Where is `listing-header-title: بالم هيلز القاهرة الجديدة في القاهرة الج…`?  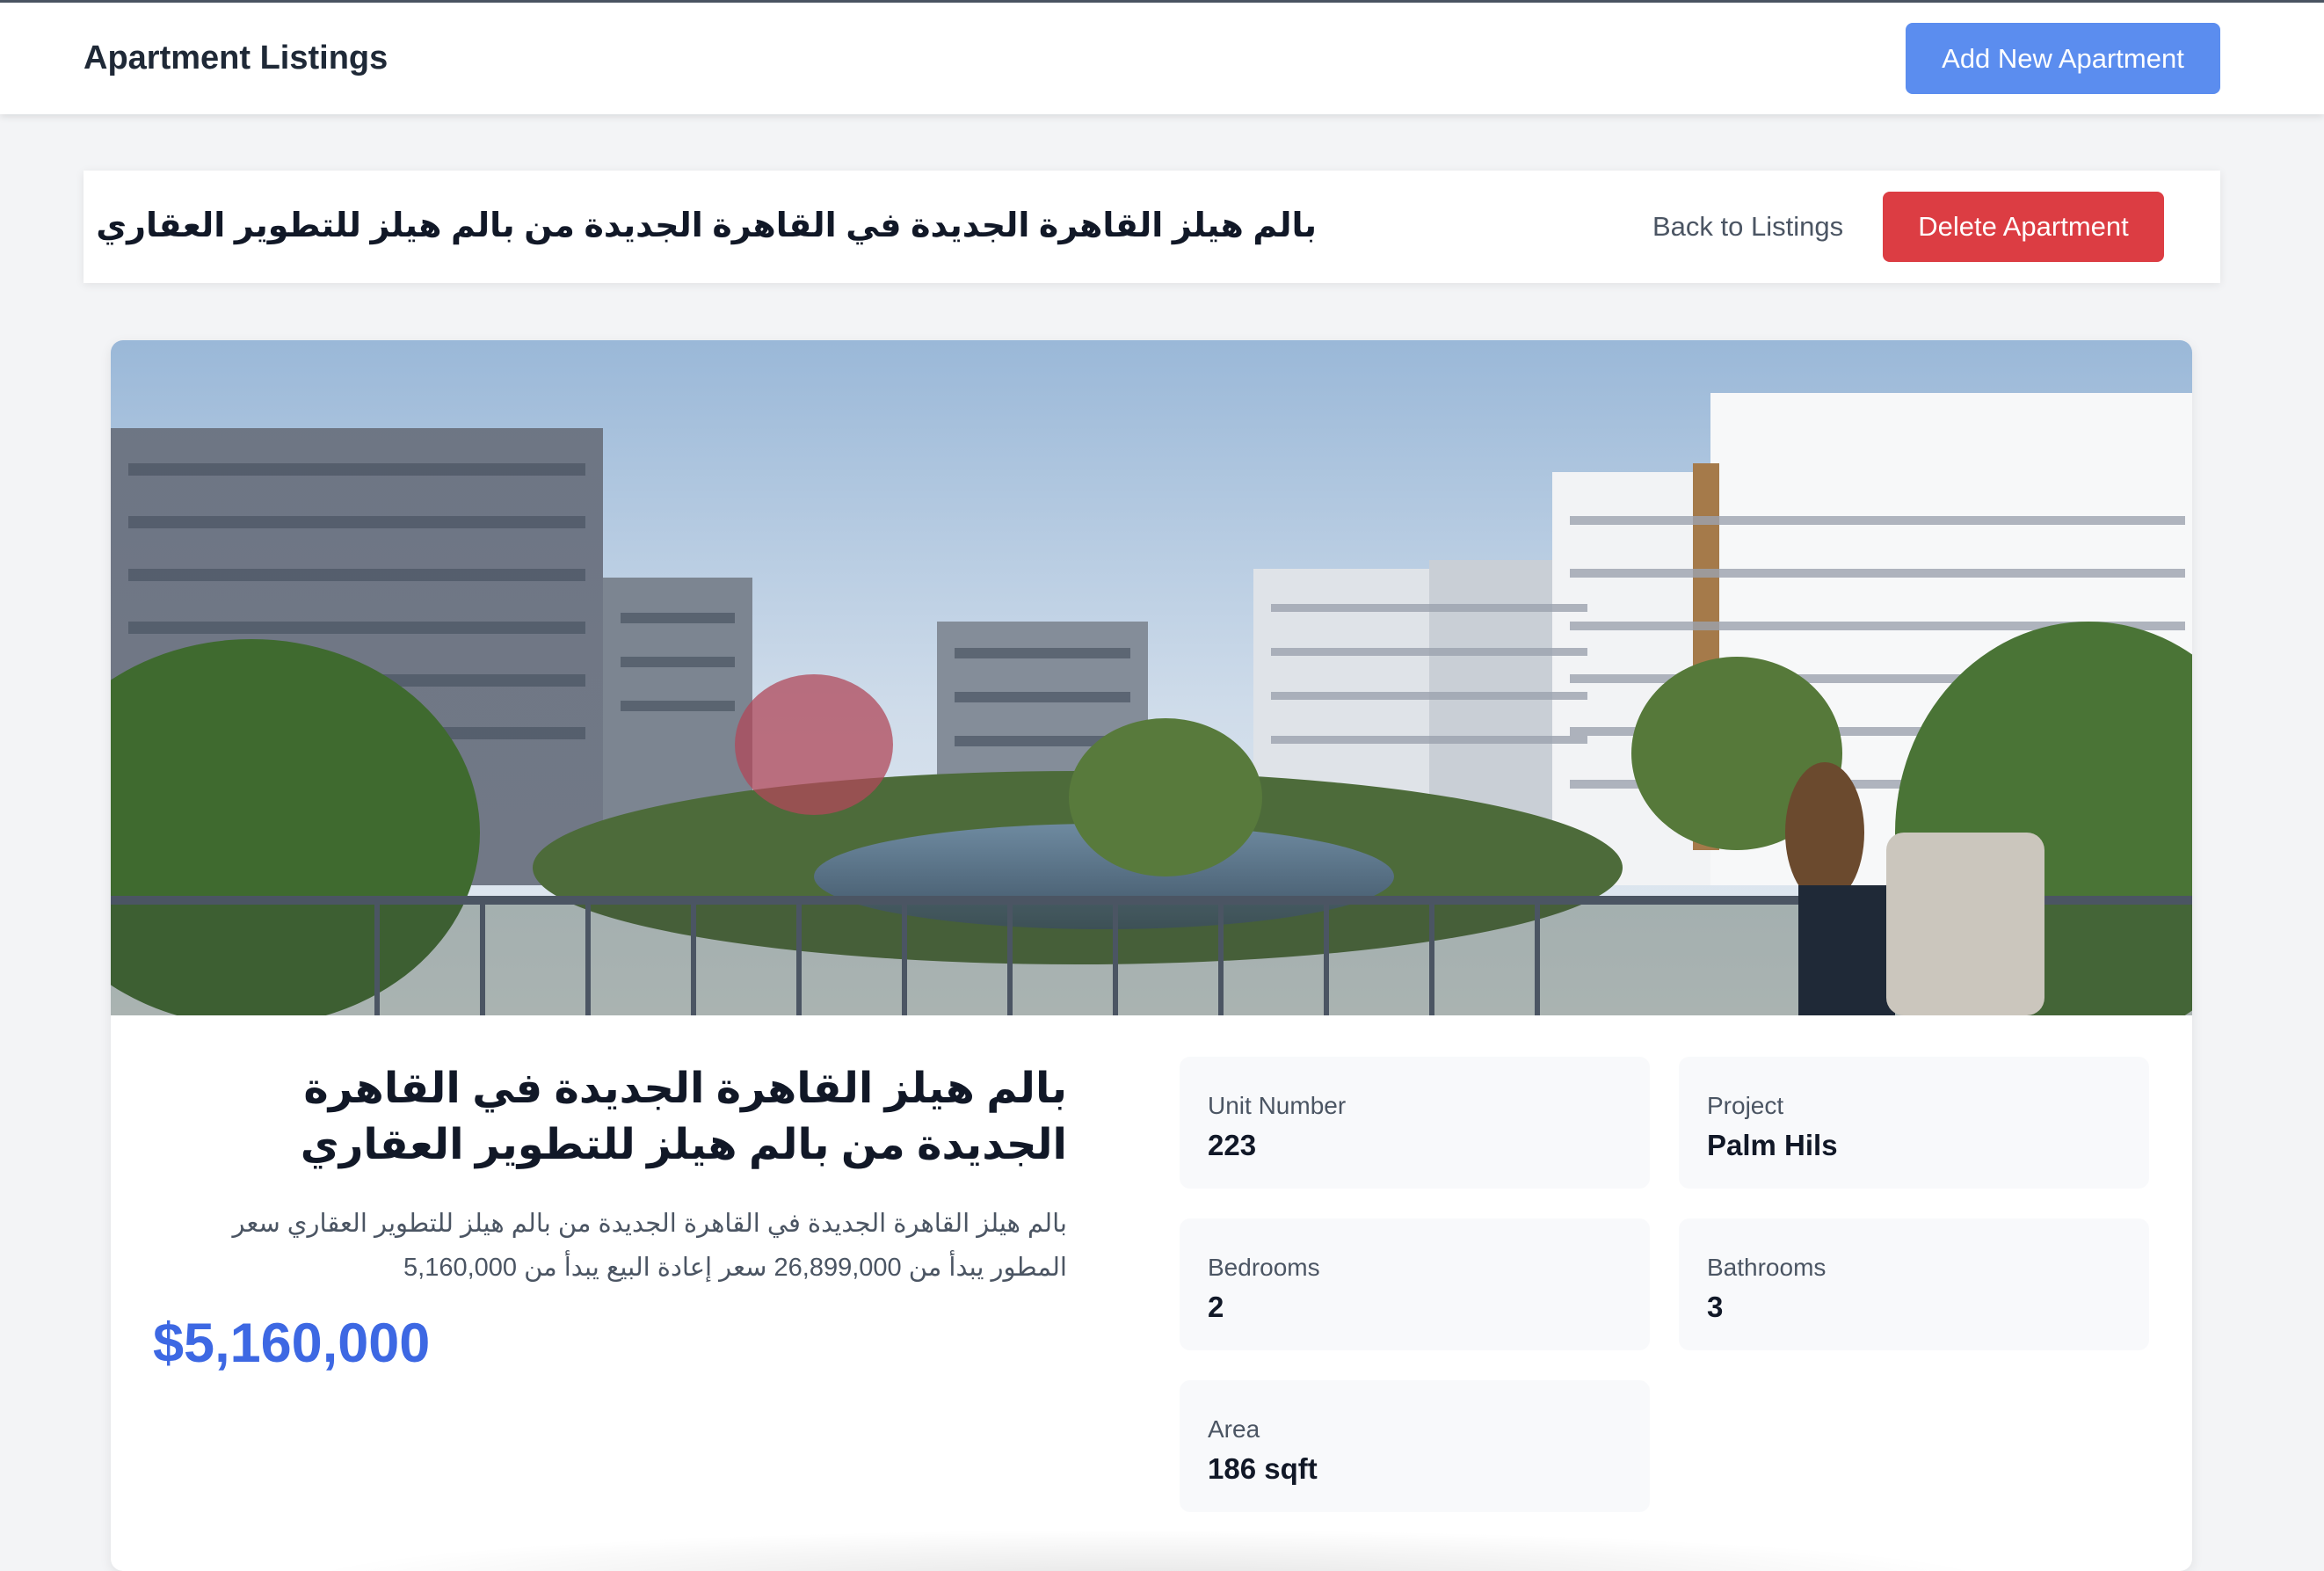
listing-header-title: بالم هيلز القاهرة الجديدة في القاهرة الج… is located at coordinates (706, 225).